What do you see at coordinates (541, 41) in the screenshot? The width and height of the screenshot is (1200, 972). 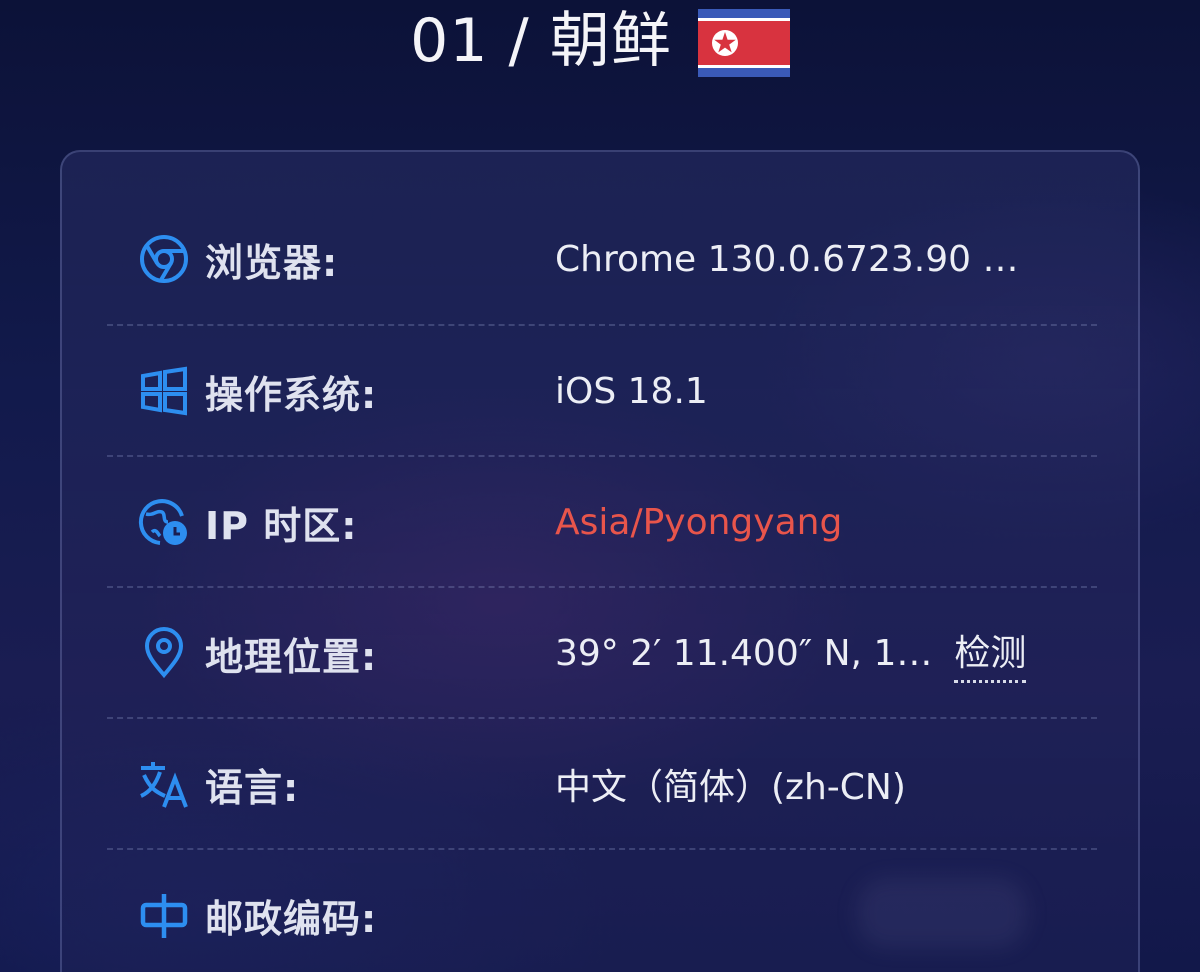 I see `page-title: 01 / 朝鲜` at bounding box center [541, 41].